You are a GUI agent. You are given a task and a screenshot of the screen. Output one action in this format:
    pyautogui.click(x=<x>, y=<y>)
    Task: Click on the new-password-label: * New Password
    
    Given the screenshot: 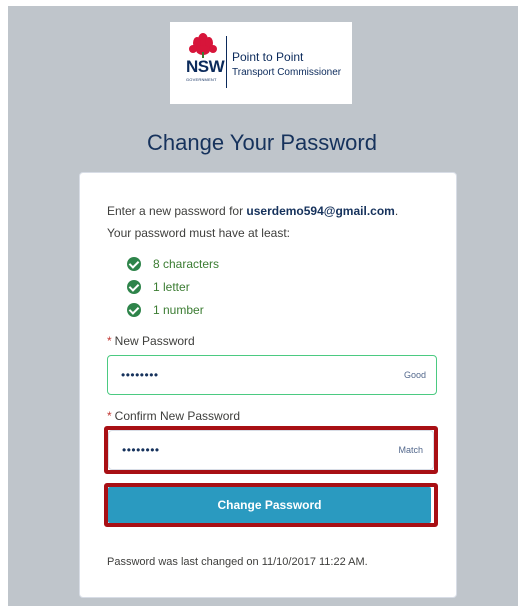 What is the action you would take?
    pyautogui.click(x=151, y=341)
    